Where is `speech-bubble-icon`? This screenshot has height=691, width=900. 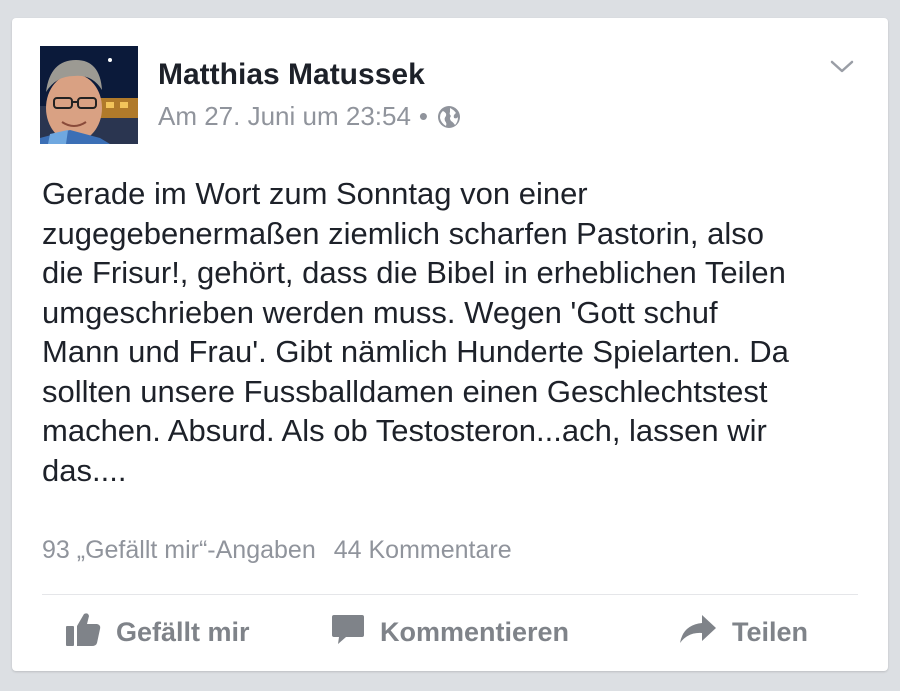 speech-bubble-icon is located at coordinates (355, 632).